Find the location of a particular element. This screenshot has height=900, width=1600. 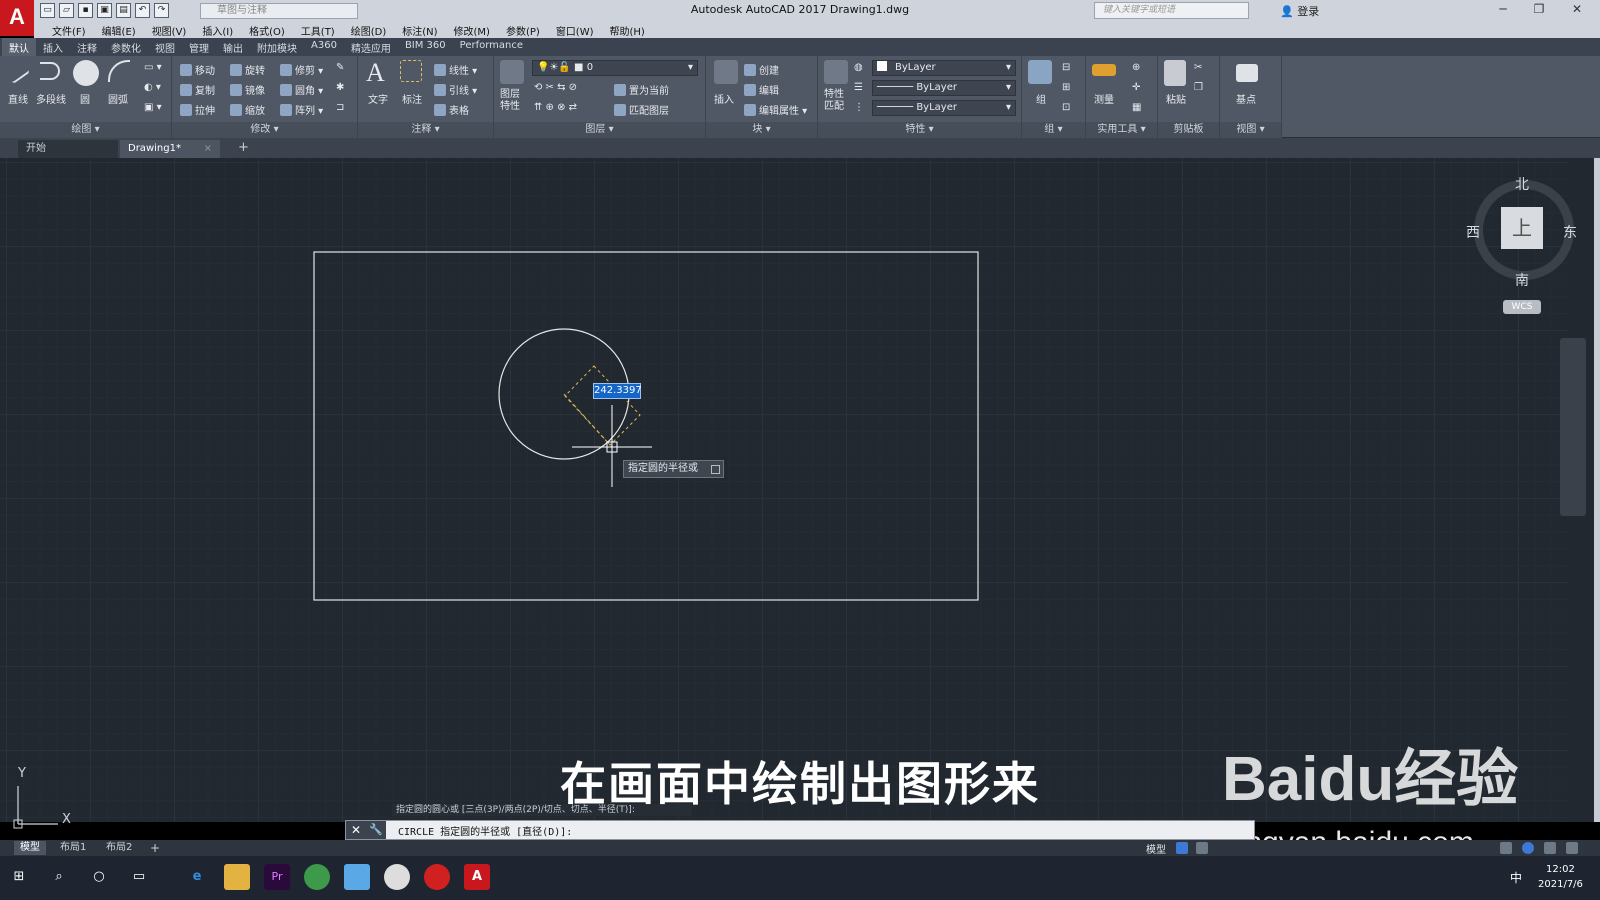

compass-south: 南 is located at coordinates (1522, 280).